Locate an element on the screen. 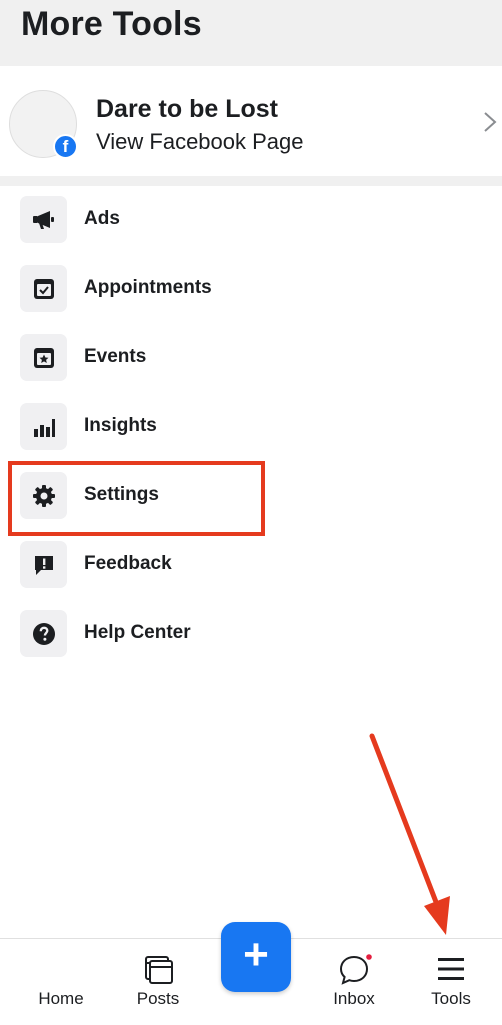 Image resolution: width=502 pixels, height=1025 pixels. plus-icon: + is located at coordinates (256, 954).